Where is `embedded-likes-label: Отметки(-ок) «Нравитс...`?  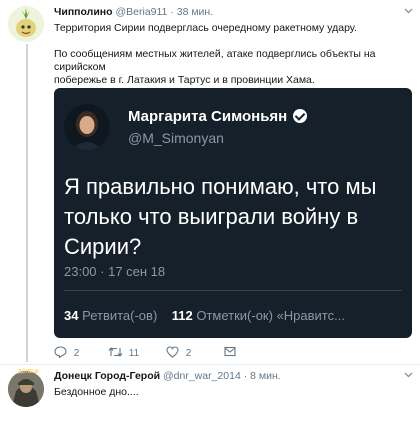
embedded-likes-label: Отметки(-ок) «Нравитс... is located at coordinates (270, 315).